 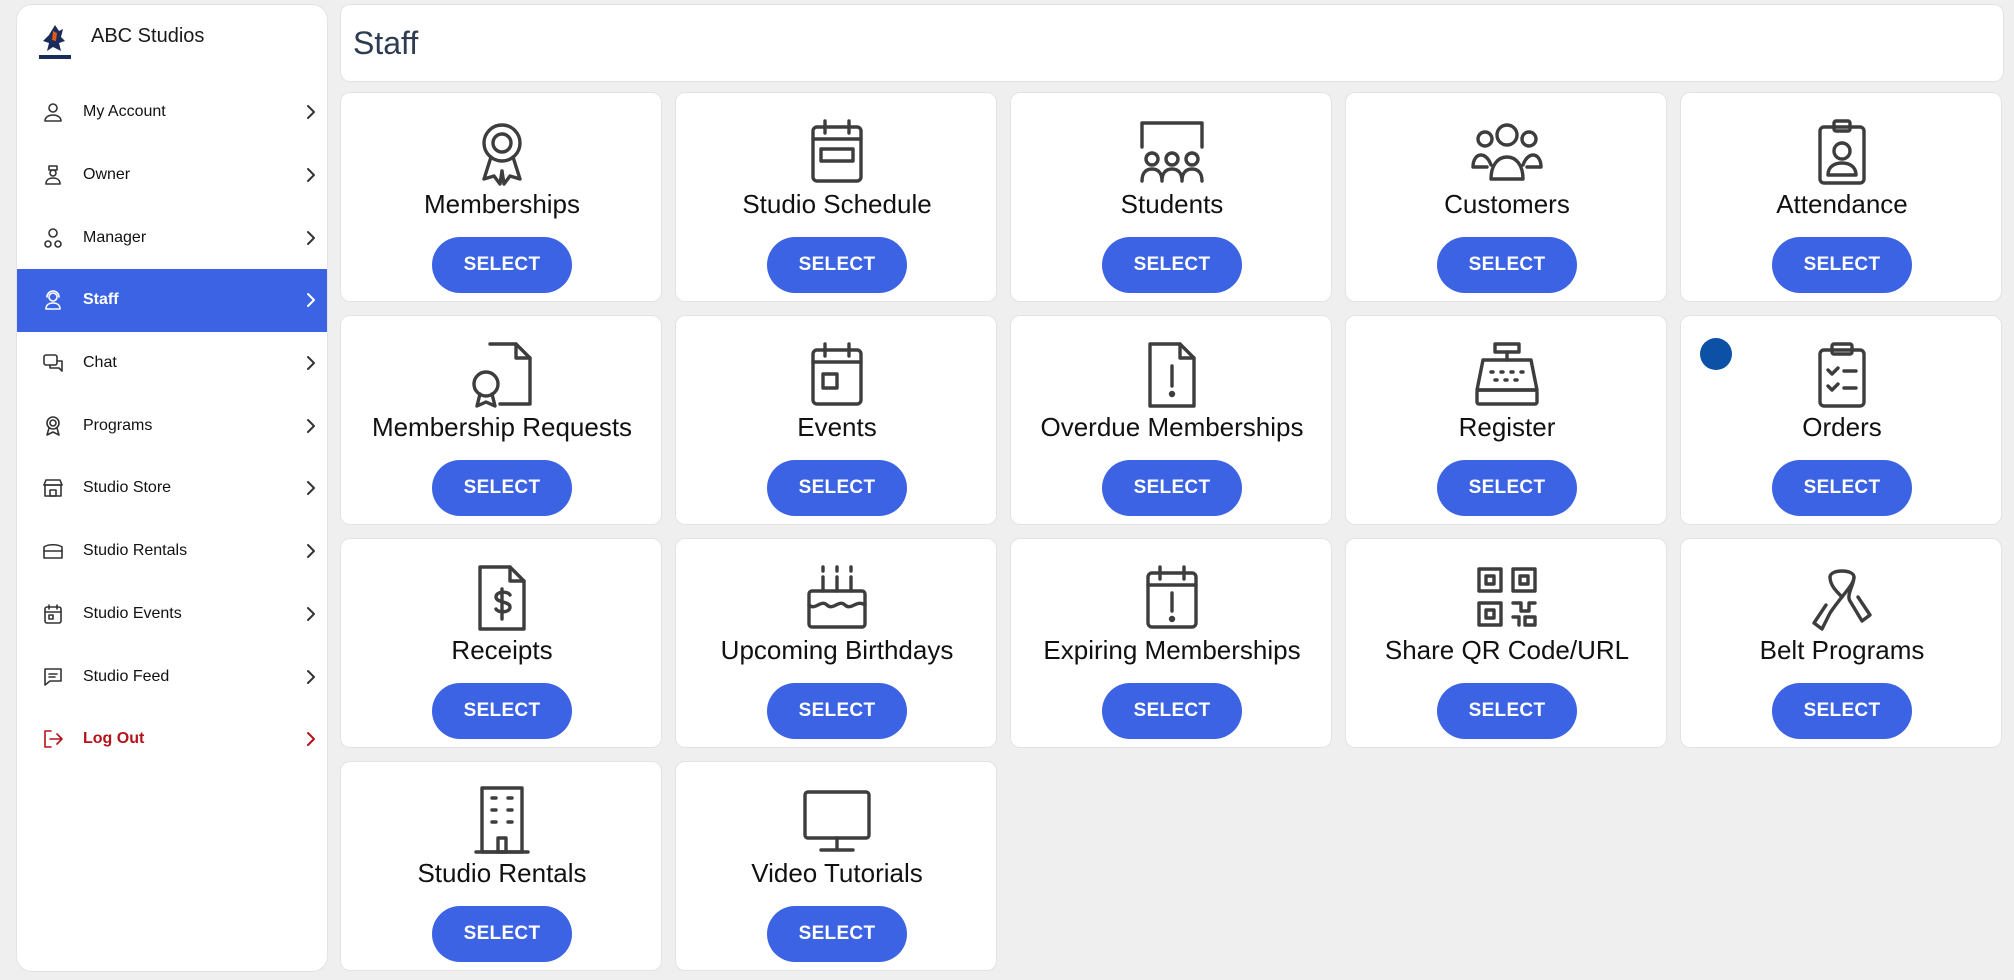 I want to click on card-studio-rentals: Studio Rentals SELECT, so click(x=501, y=866).